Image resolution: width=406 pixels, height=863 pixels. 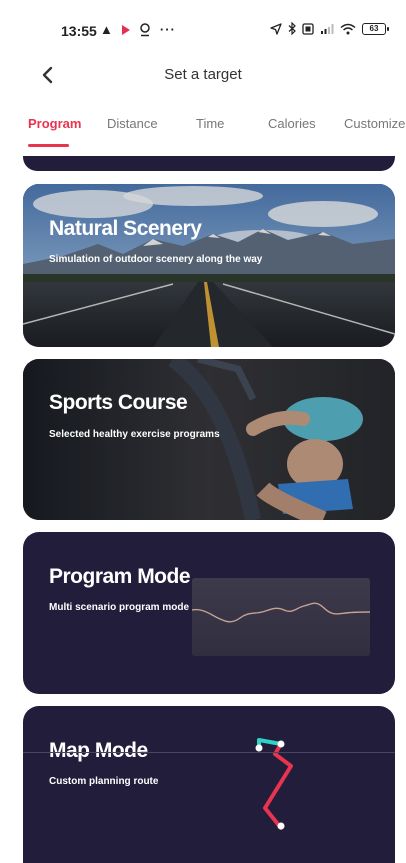 I want to click on divider, so click(x=209, y=752).